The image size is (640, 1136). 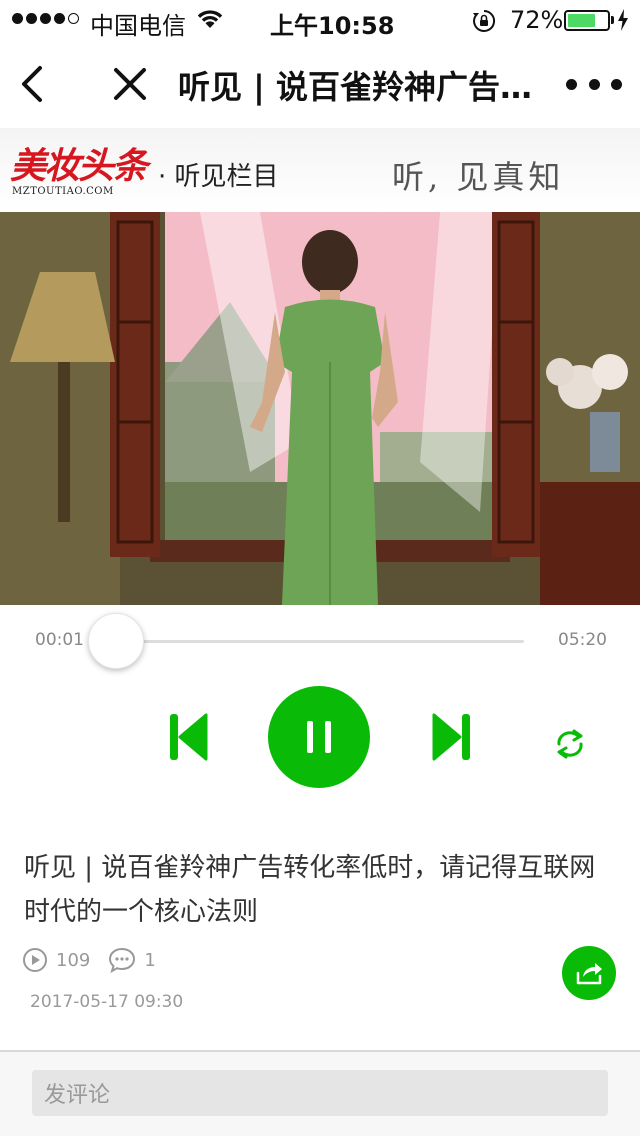 What do you see at coordinates (332, 26) in the screenshot?
I see `clock: 上午10:58` at bounding box center [332, 26].